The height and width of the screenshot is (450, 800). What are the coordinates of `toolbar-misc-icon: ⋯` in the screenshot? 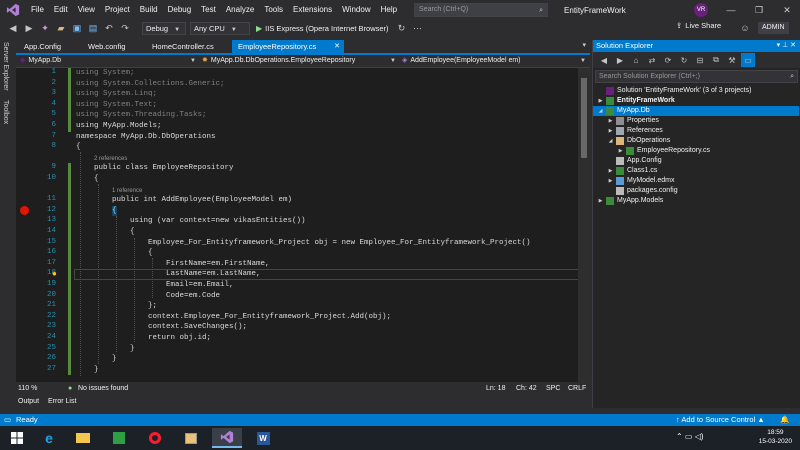 It's located at (418, 28).